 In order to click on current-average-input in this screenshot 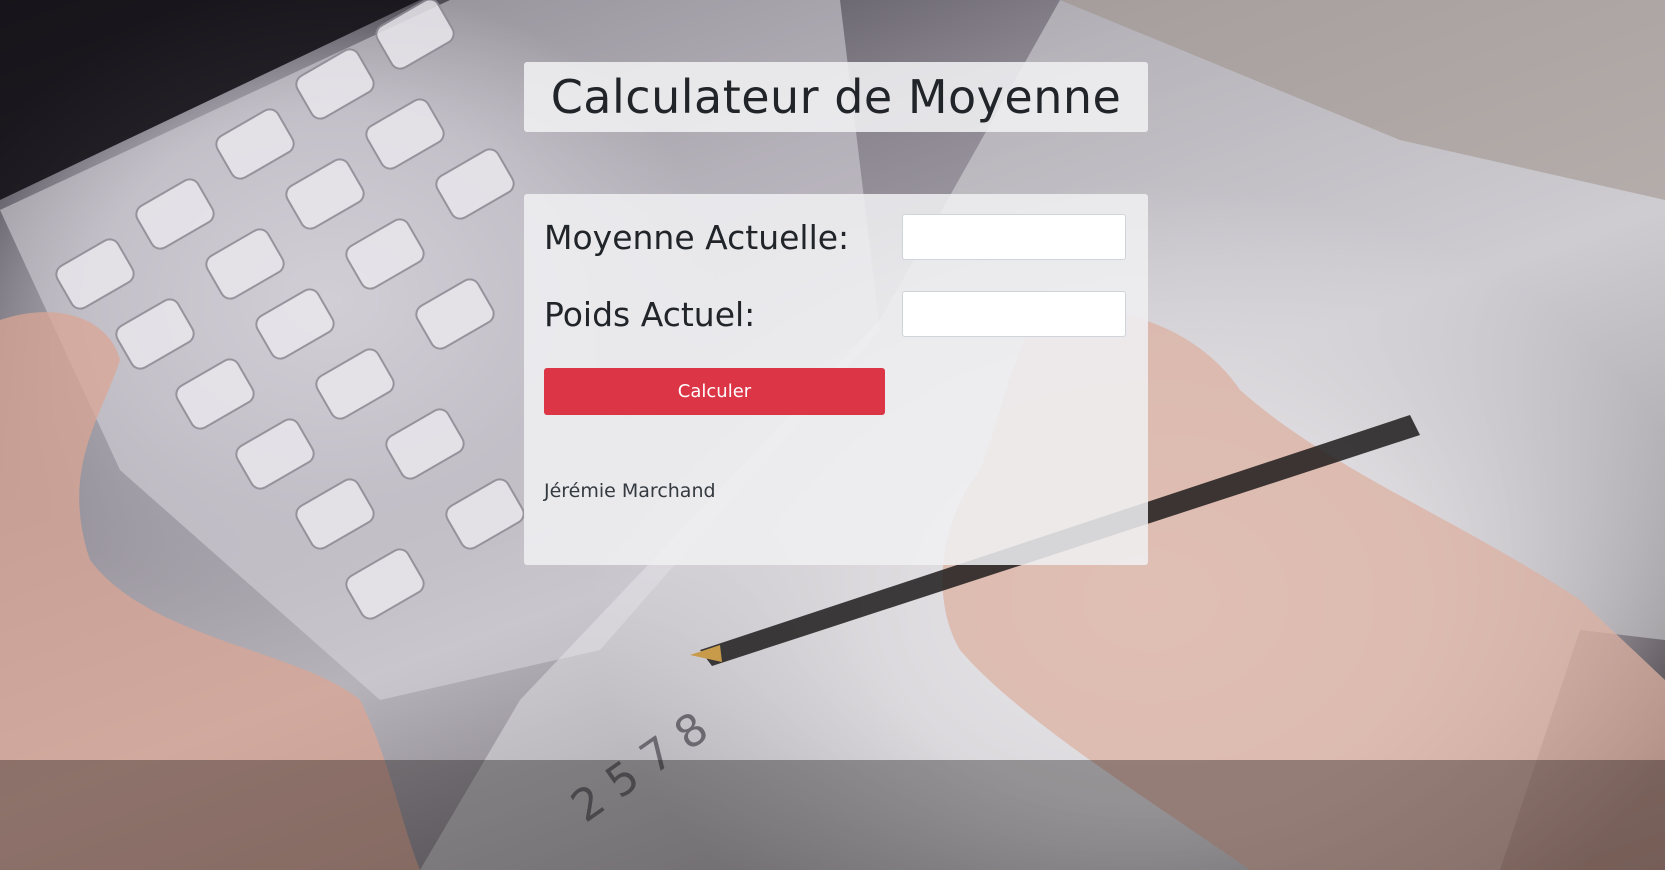, I will do `click(1014, 237)`.